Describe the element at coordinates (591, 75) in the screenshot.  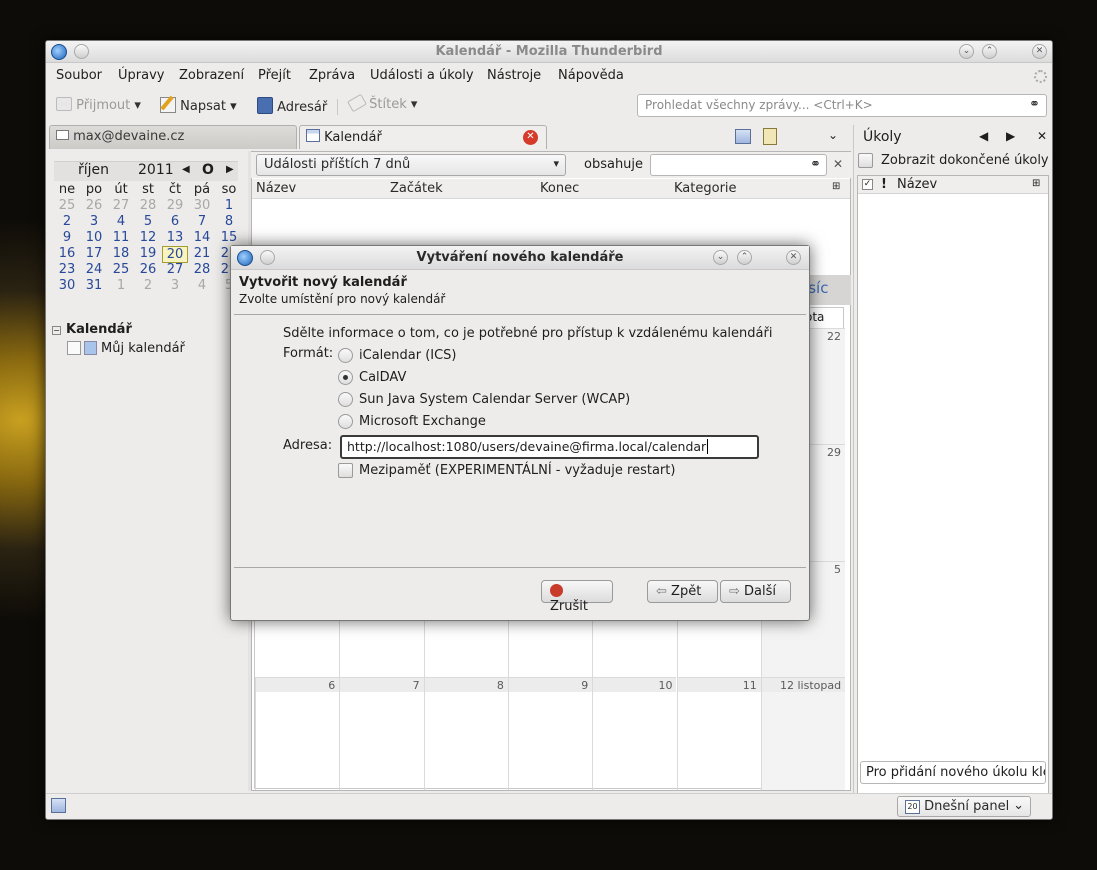
I see `menu-help: Nápověda` at that location.